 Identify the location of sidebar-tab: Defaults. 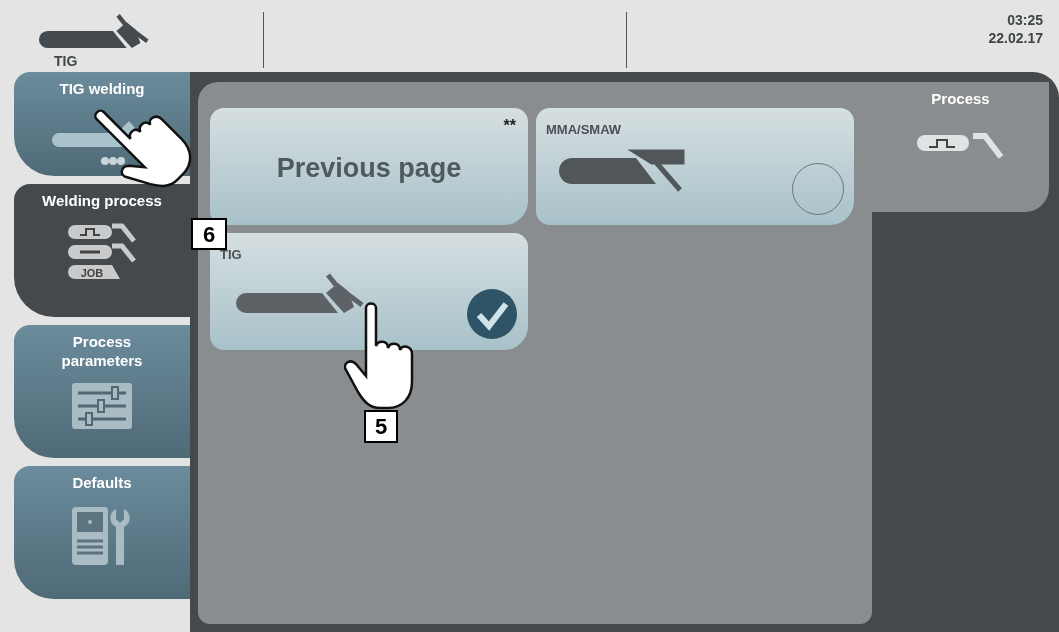
(102, 532).